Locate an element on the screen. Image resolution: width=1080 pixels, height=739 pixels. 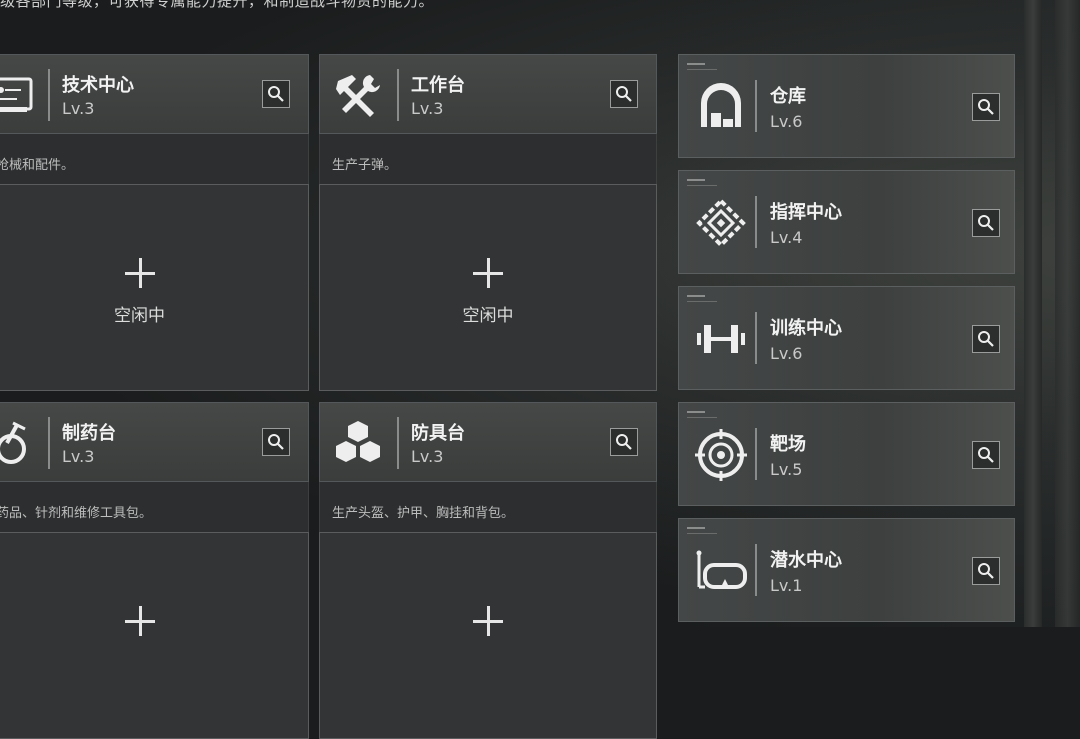
tech-center-icon is located at coordinates (16, 94).